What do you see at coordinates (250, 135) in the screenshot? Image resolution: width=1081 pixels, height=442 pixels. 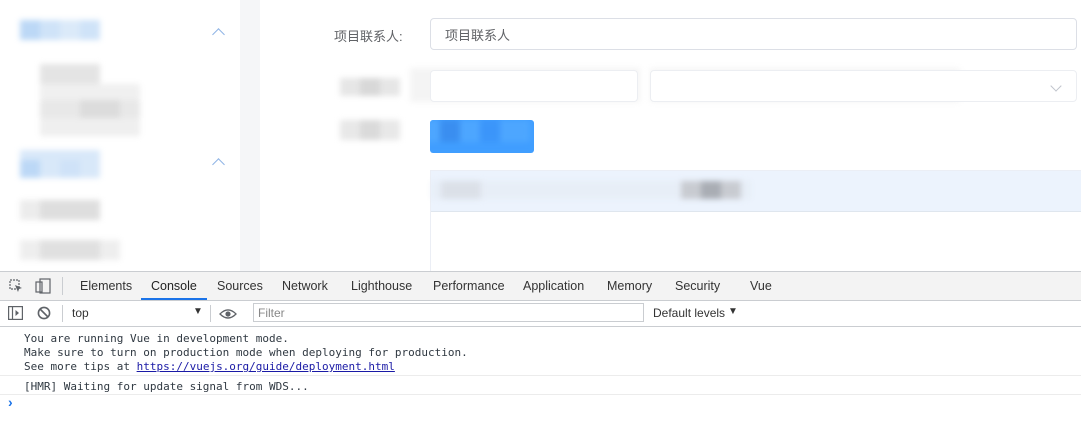 I see `sidebar-divider` at bounding box center [250, 135].